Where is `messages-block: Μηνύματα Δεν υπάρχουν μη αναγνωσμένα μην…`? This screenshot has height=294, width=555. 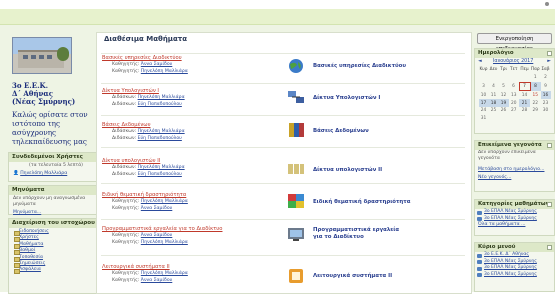 messages-block: Μηνύματα Δεν υπάρχουν μη αναγνωσμένα μην… is located at coordinates (56, 200).